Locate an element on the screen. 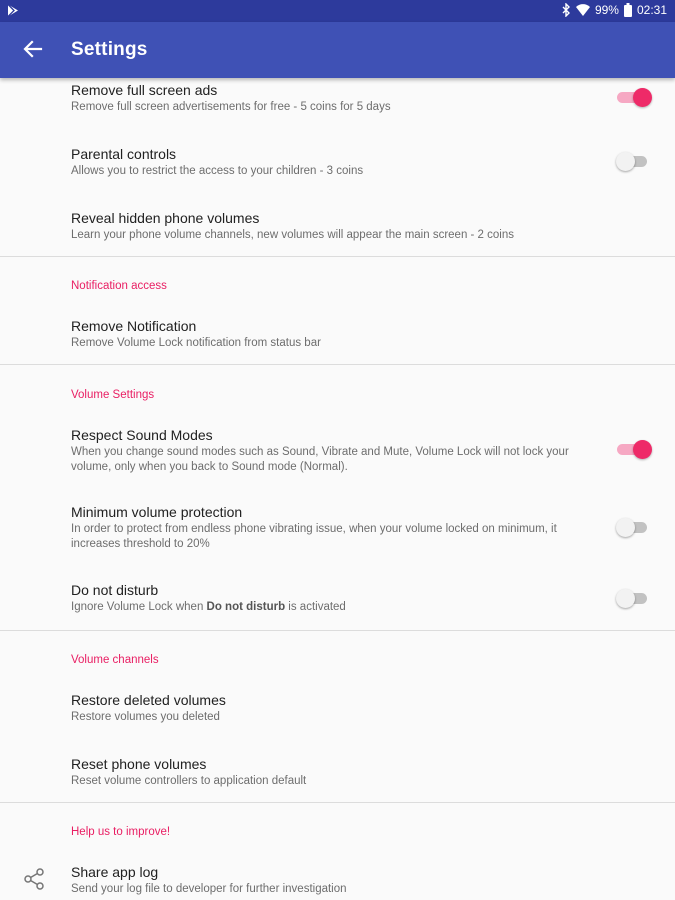  setting-title: Minimum volume protection is located at coordinates (157, 512).